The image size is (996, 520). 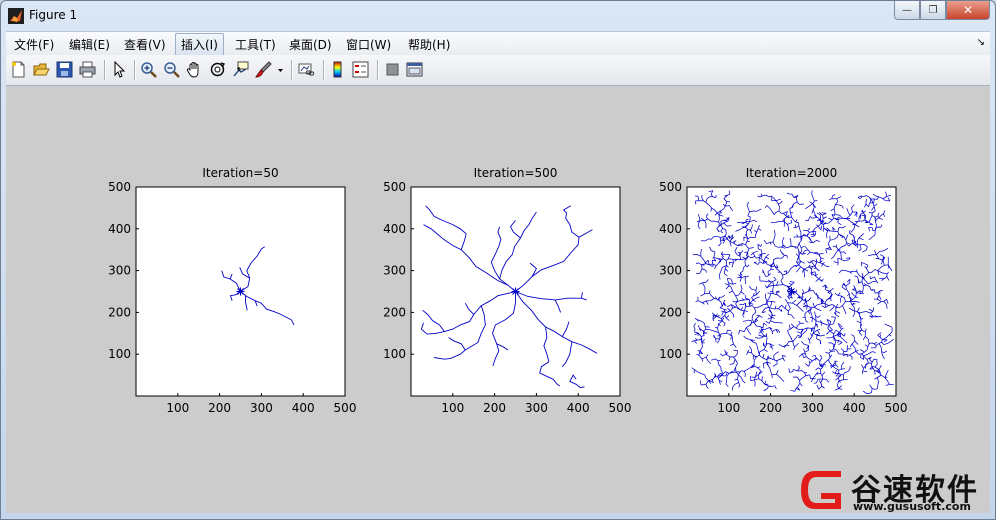 What do you see at coordinates (912, 506) in the screenshot?
I see `watermark-url: www.gususoft.com` at bounding box center [912, 506].